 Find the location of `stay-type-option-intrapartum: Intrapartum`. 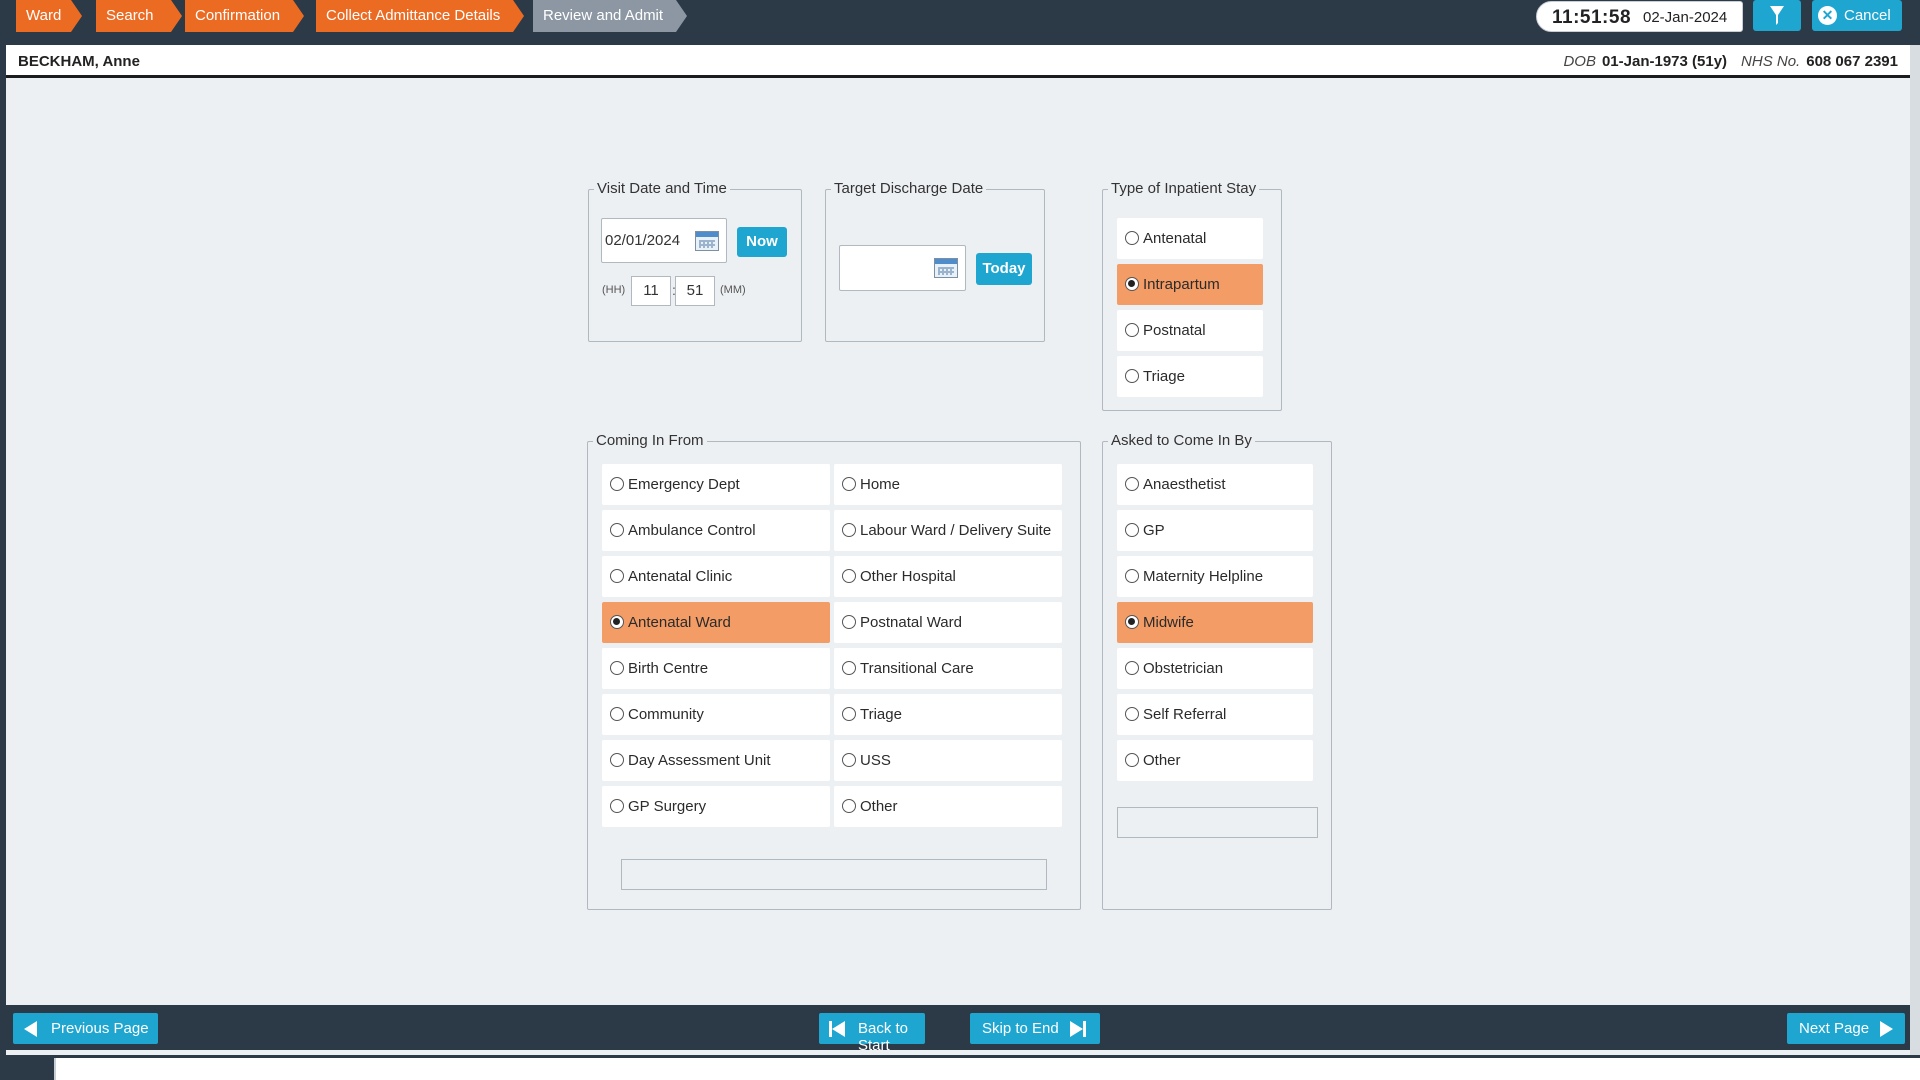

stay-type-option-intrapartum: Intrapartum is located at coordinates (1190, 284).